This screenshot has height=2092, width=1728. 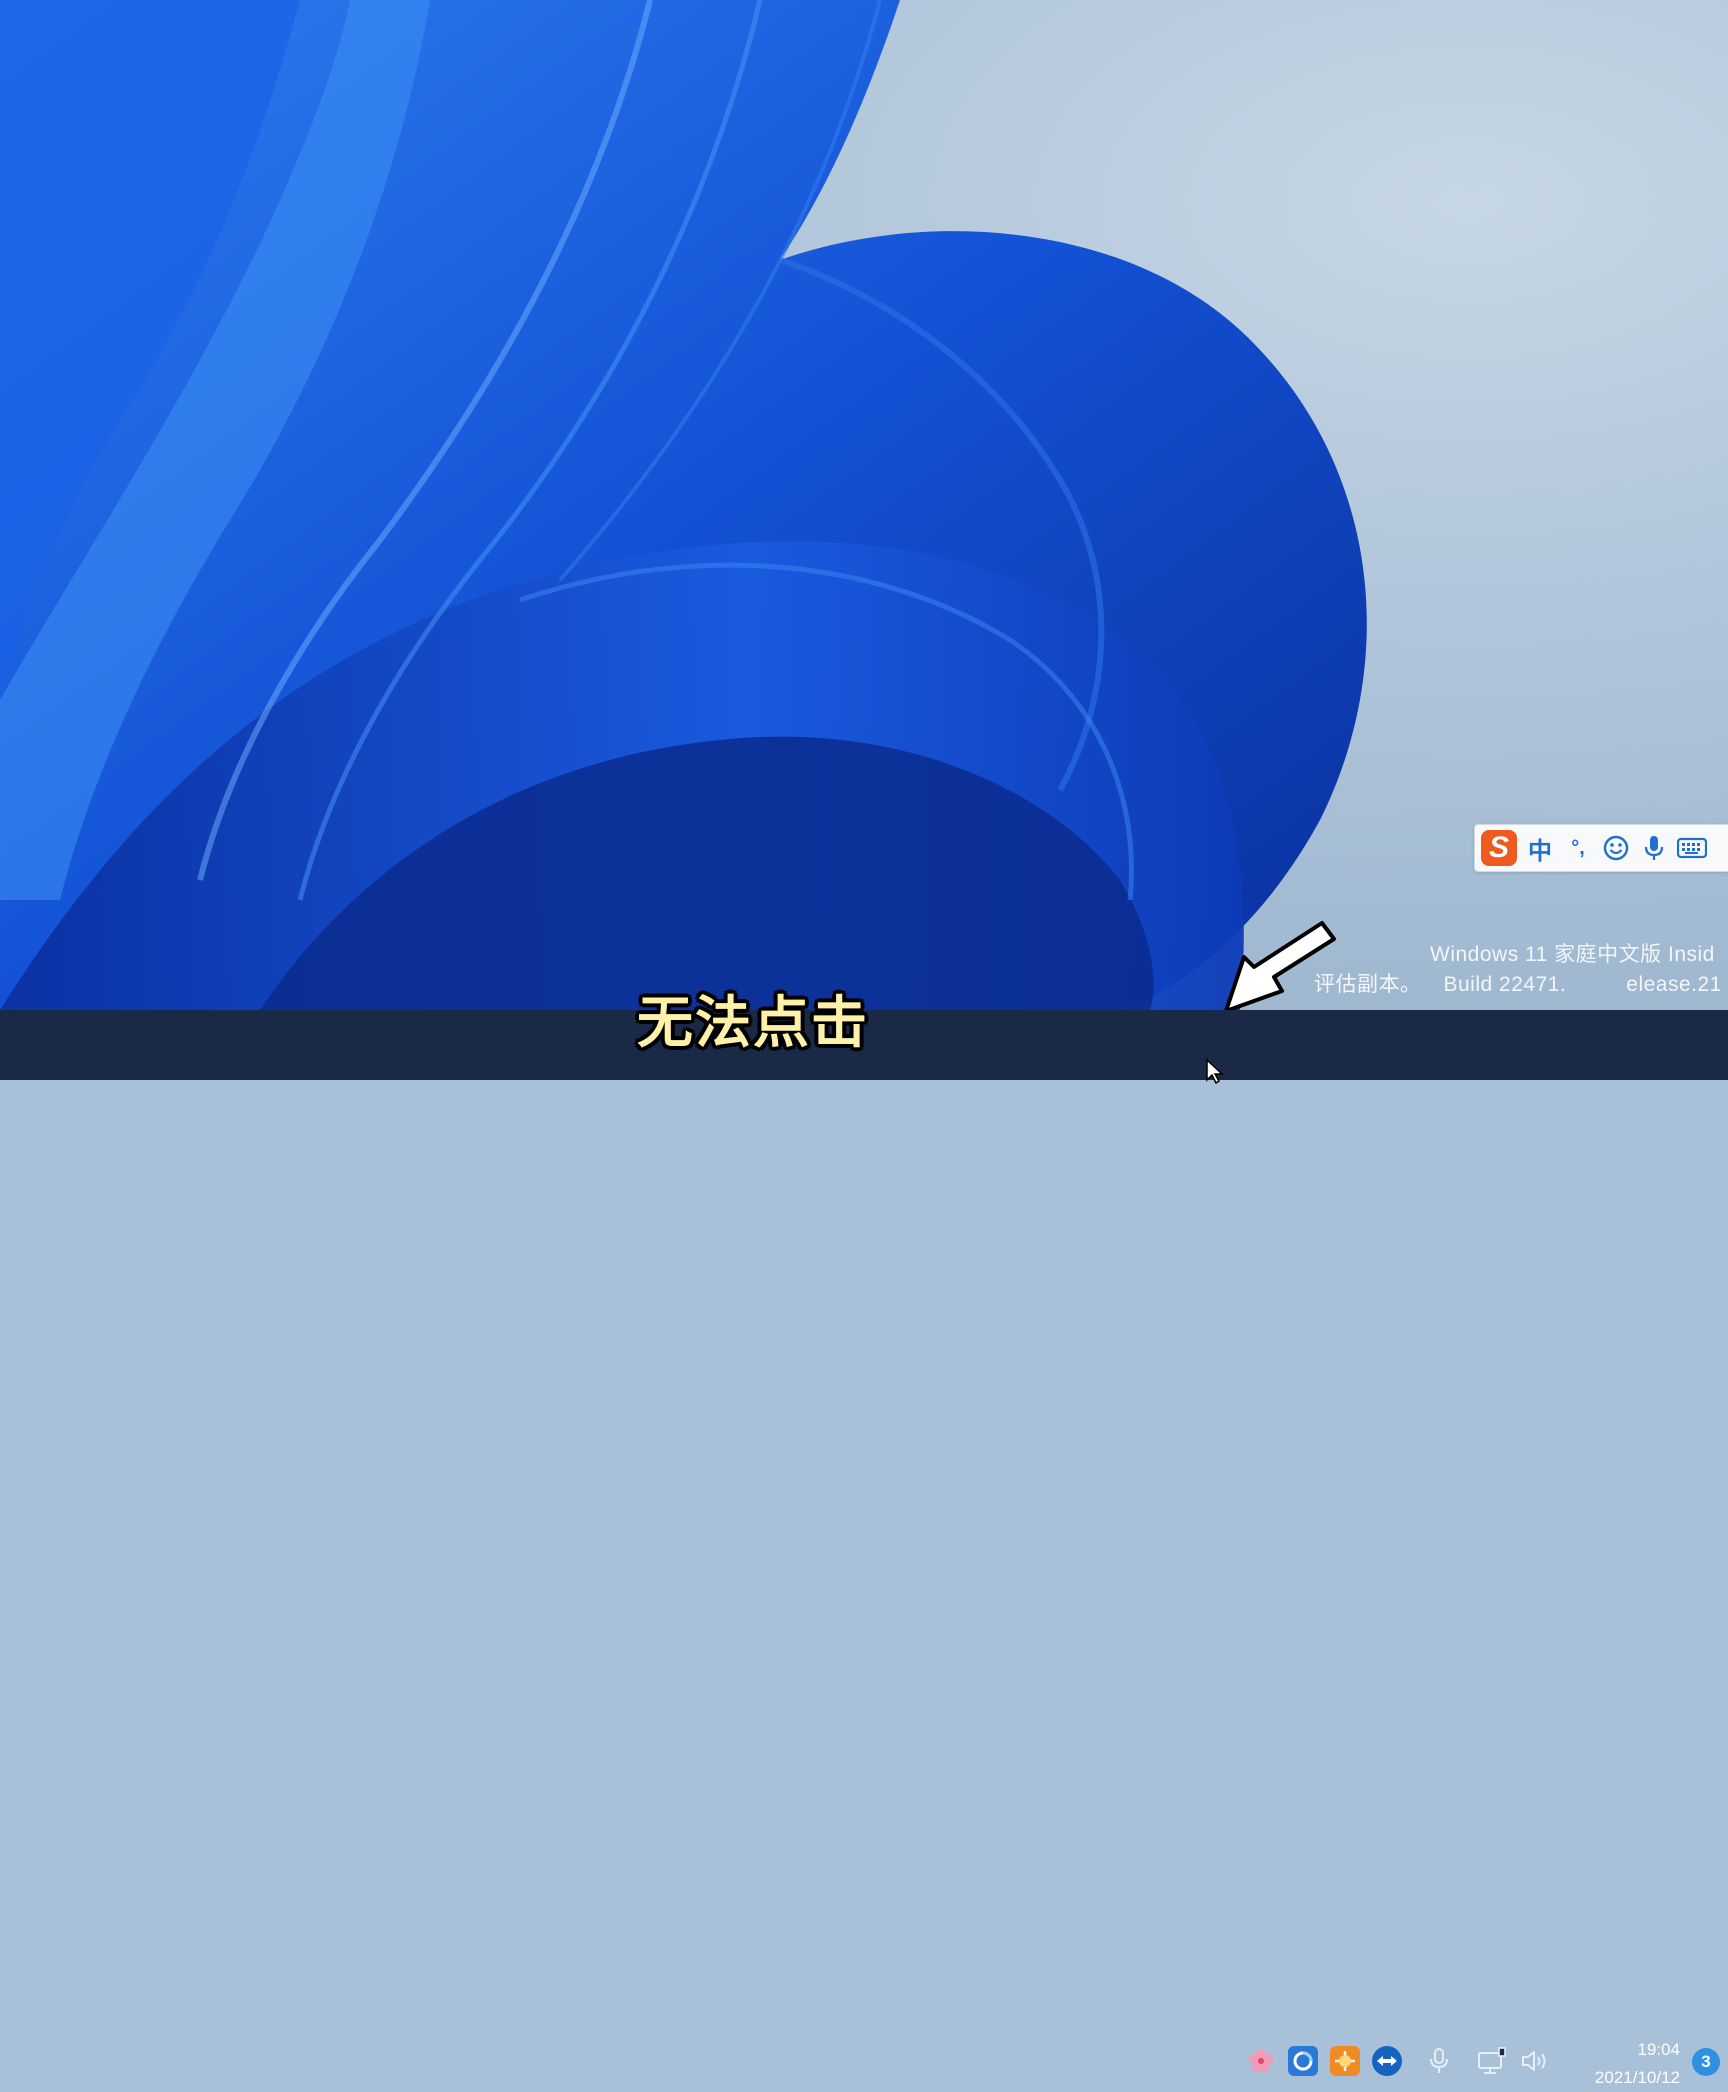 I want to click on sogou-logo-icon: S, so click(x=1499, y=848).